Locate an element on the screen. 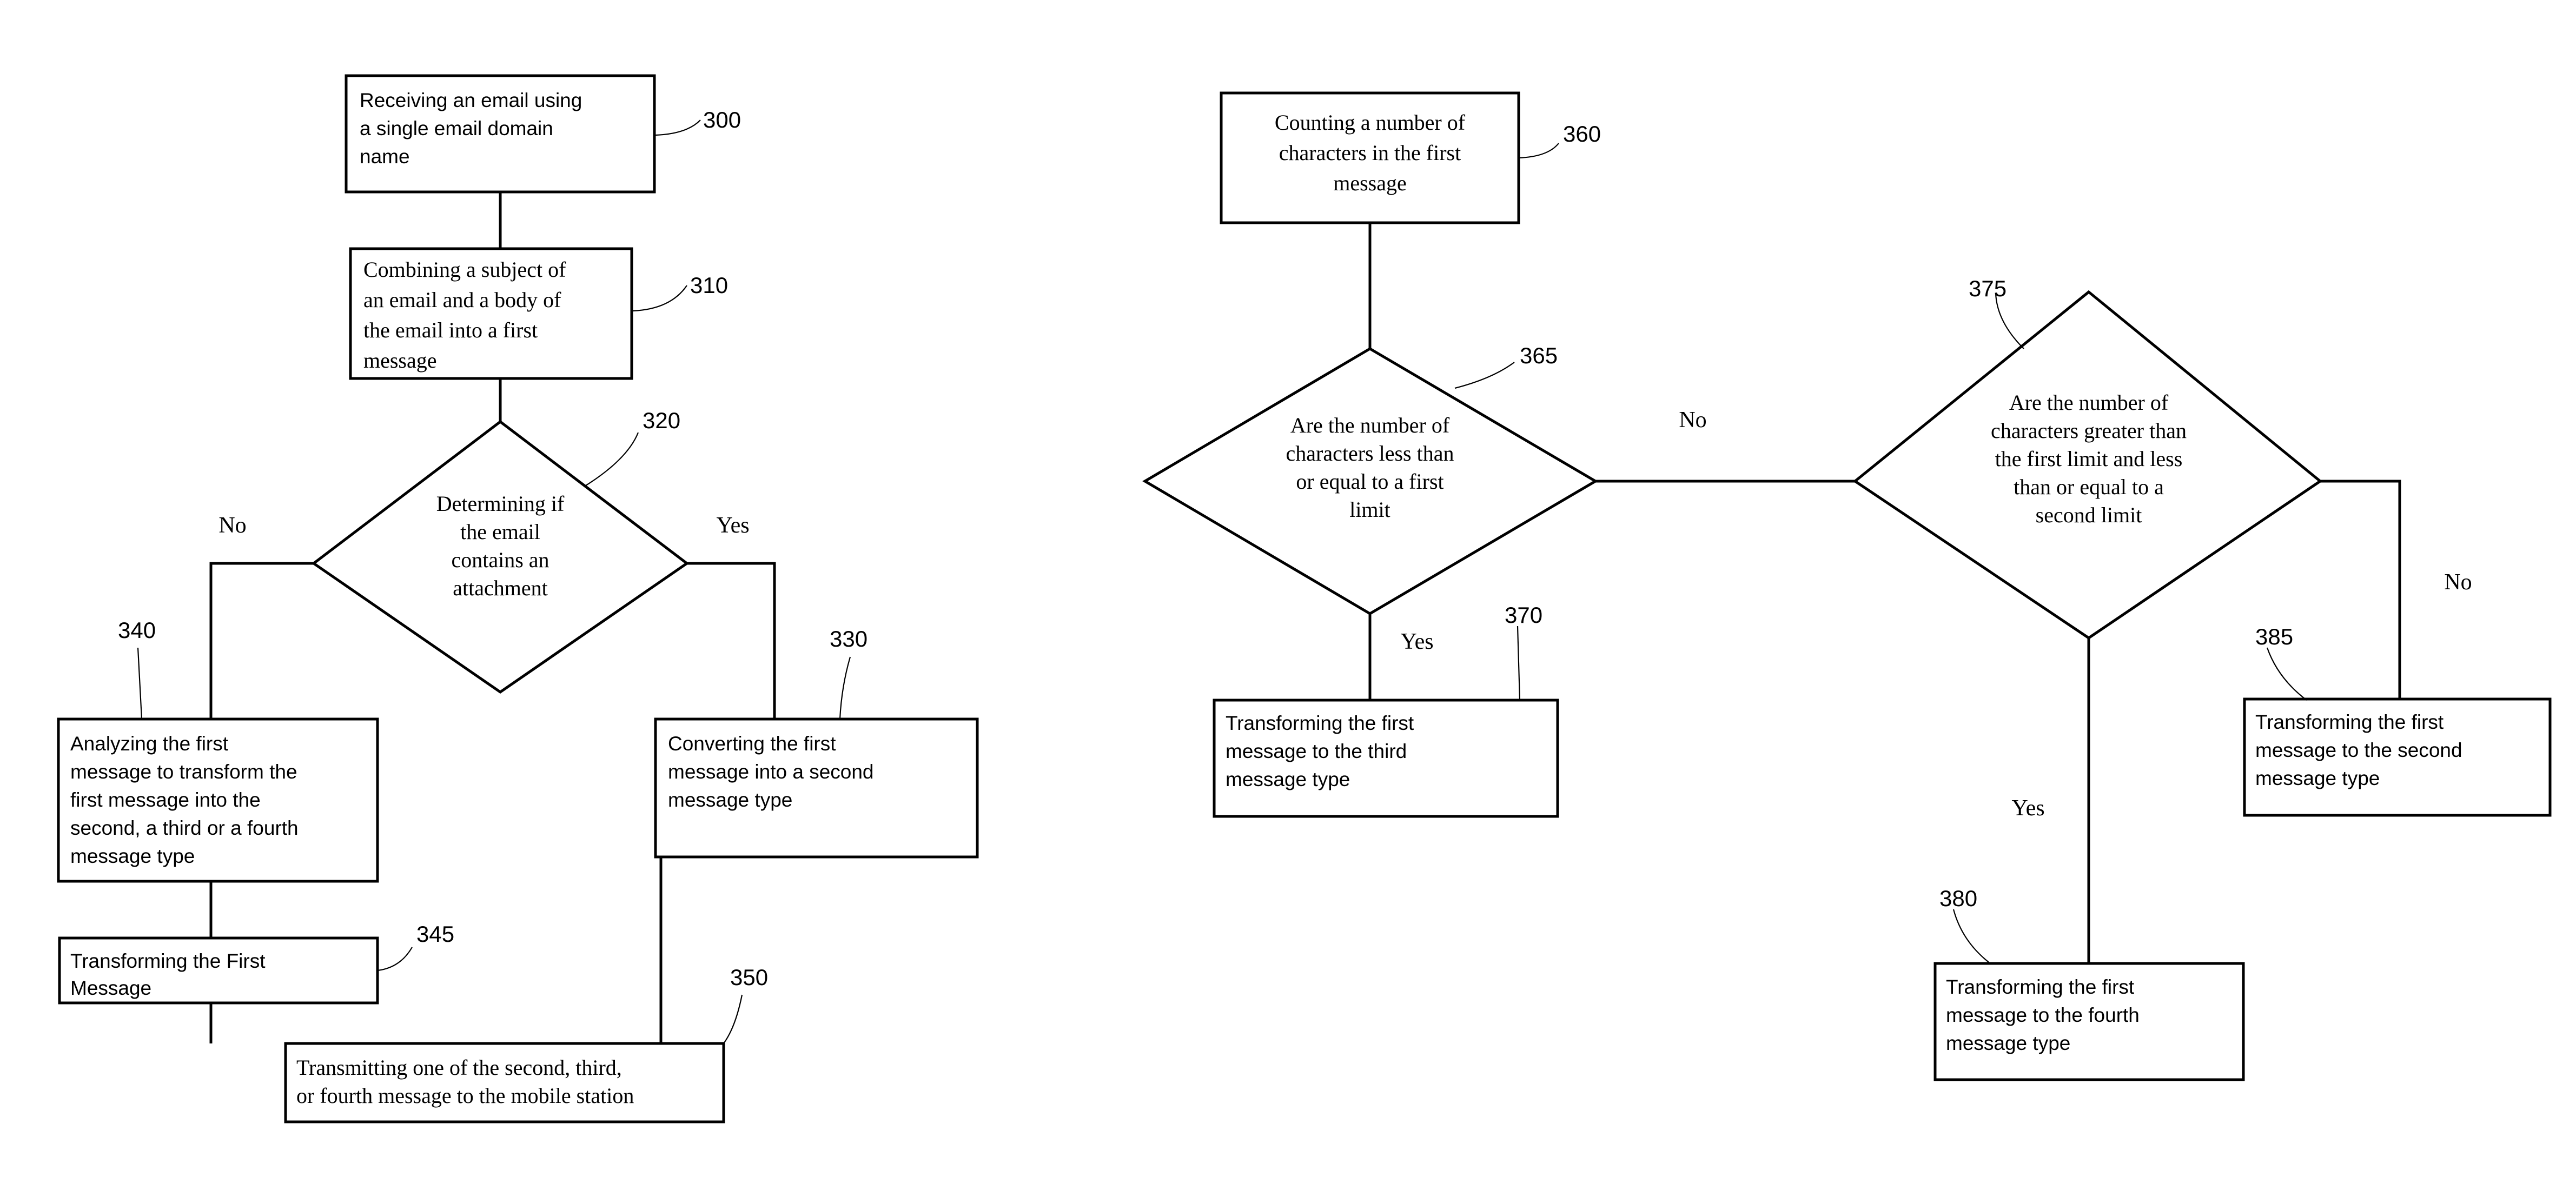 The height and width of the screenshot is (1197, 2576). node-375-diamond is located at coordinates (2087, 465).